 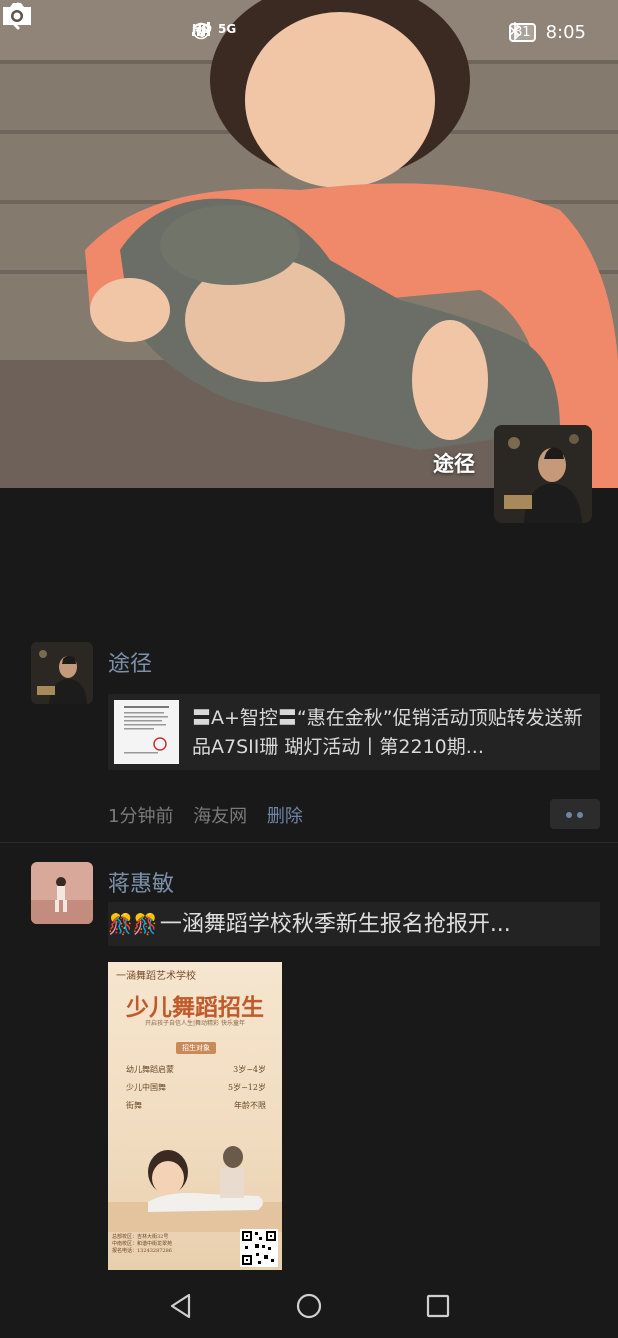 I want to click on profile-avatar, so click(x=543, y=474).